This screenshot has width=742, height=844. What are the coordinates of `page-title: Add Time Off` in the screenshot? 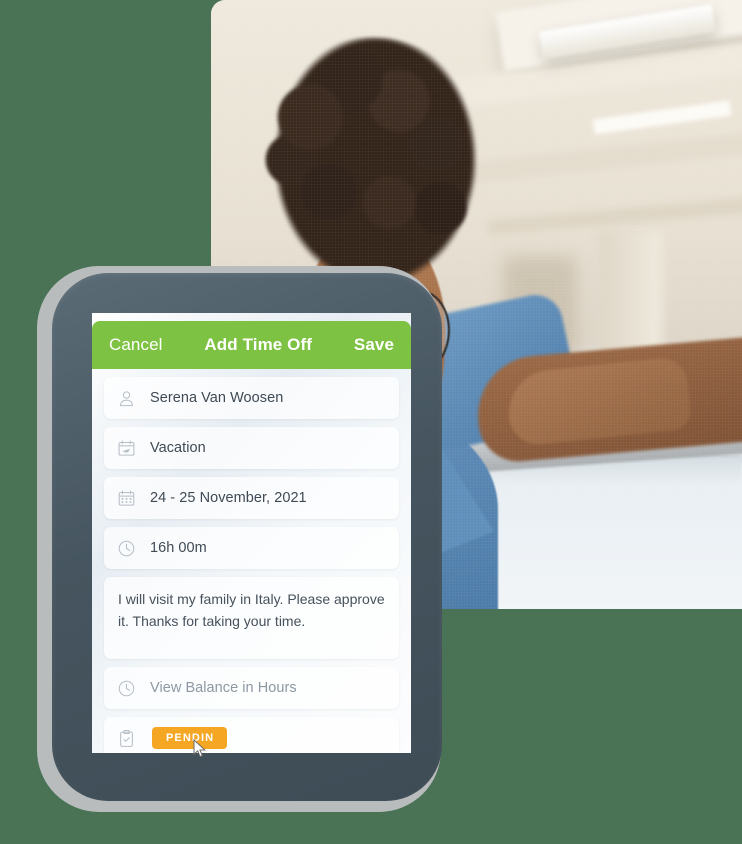 It's located at (258, 344).